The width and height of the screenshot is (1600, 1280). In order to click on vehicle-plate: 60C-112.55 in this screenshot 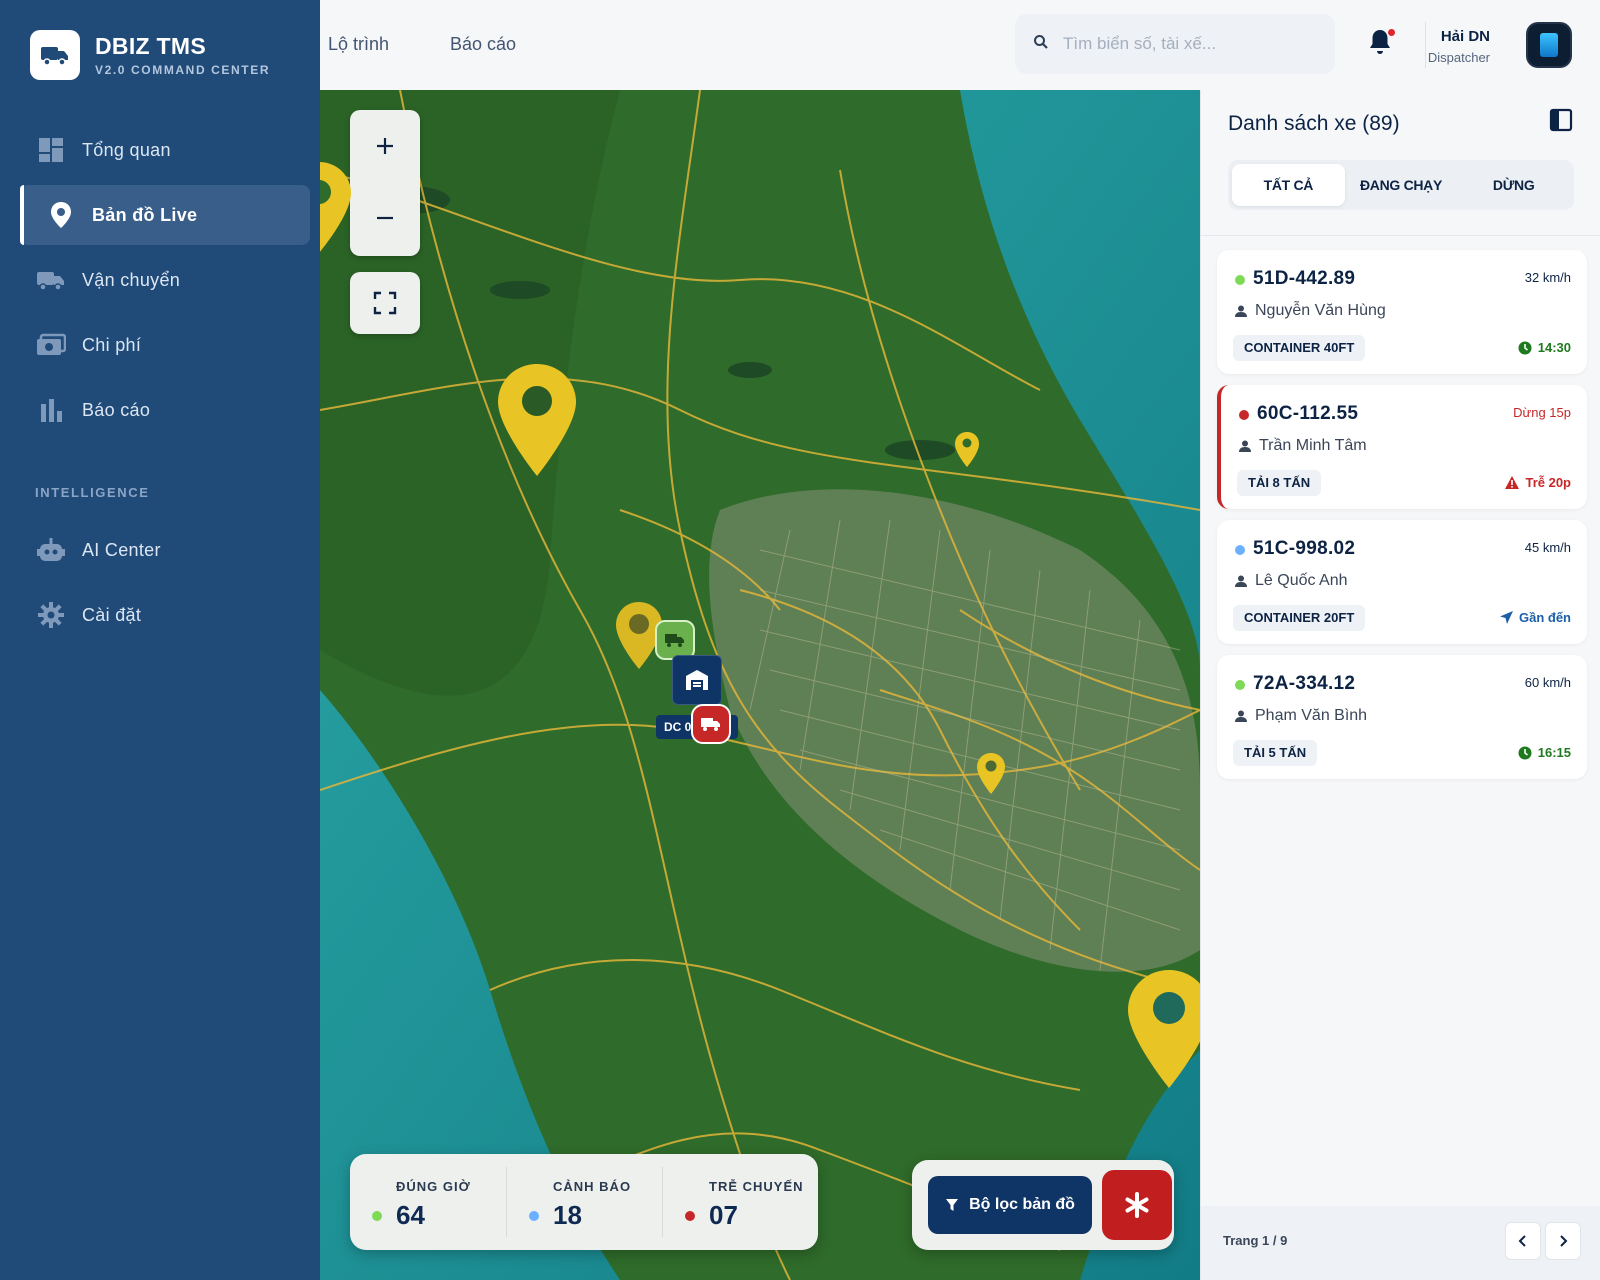, I will do `click(1308, 413)`.